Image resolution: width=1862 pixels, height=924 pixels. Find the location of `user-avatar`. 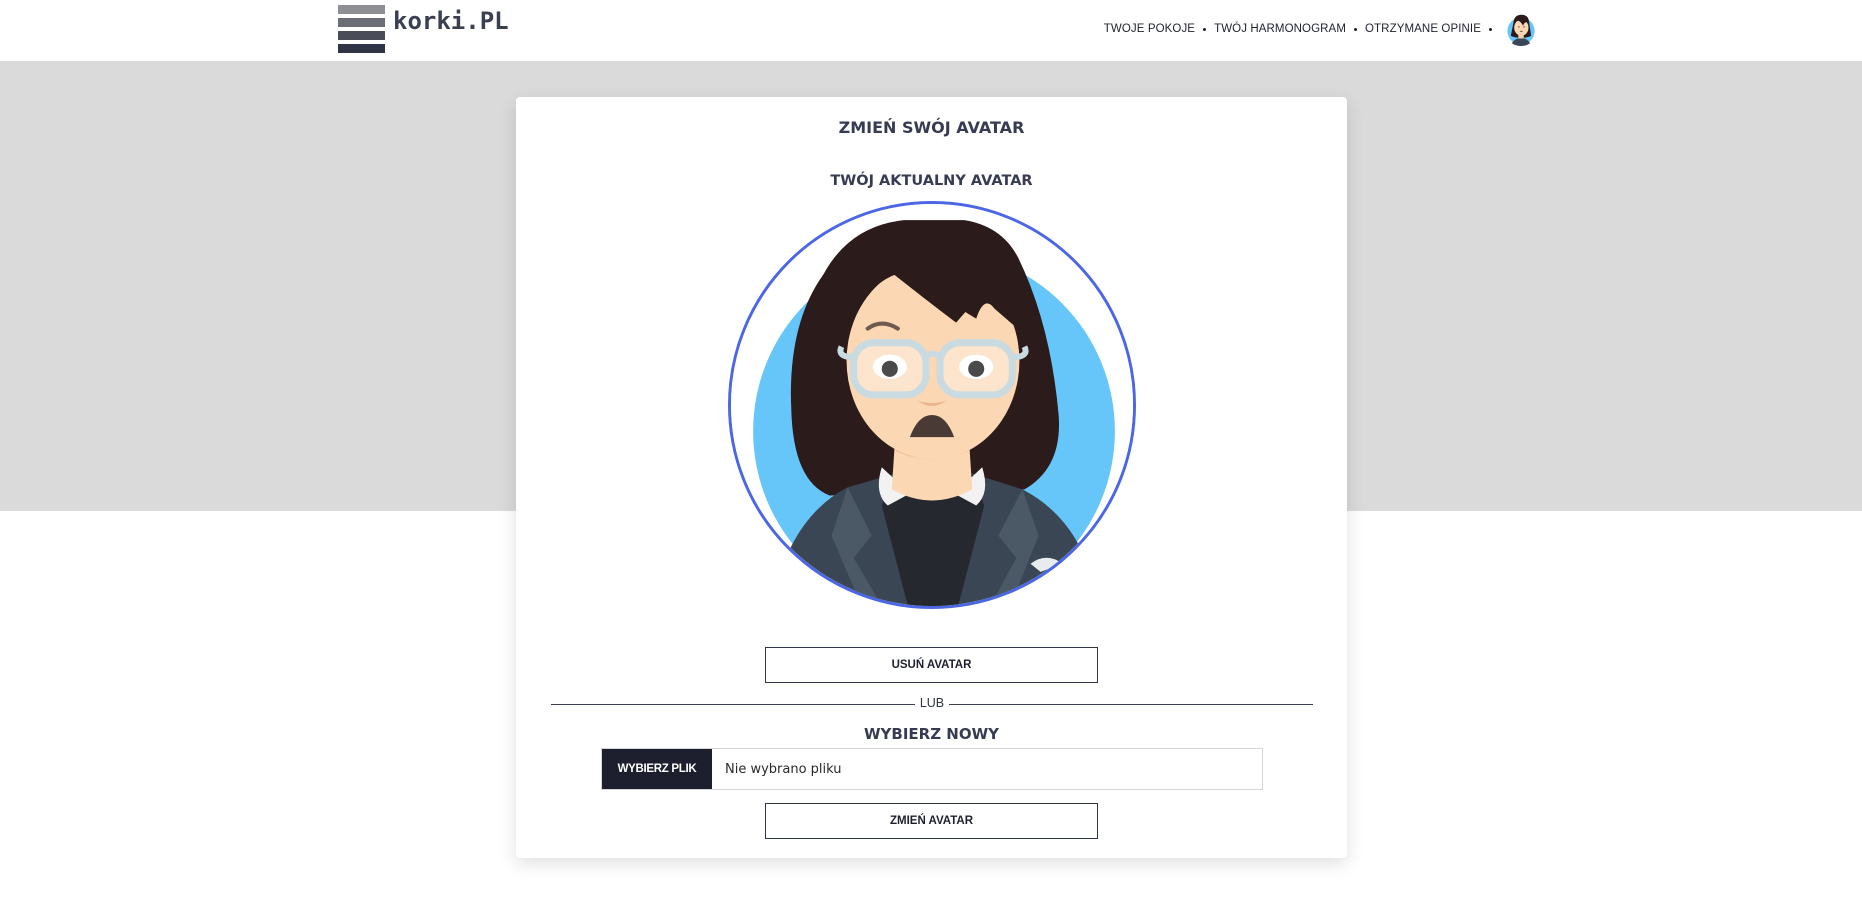

user-avatar is located at coordinates (1521, 29).